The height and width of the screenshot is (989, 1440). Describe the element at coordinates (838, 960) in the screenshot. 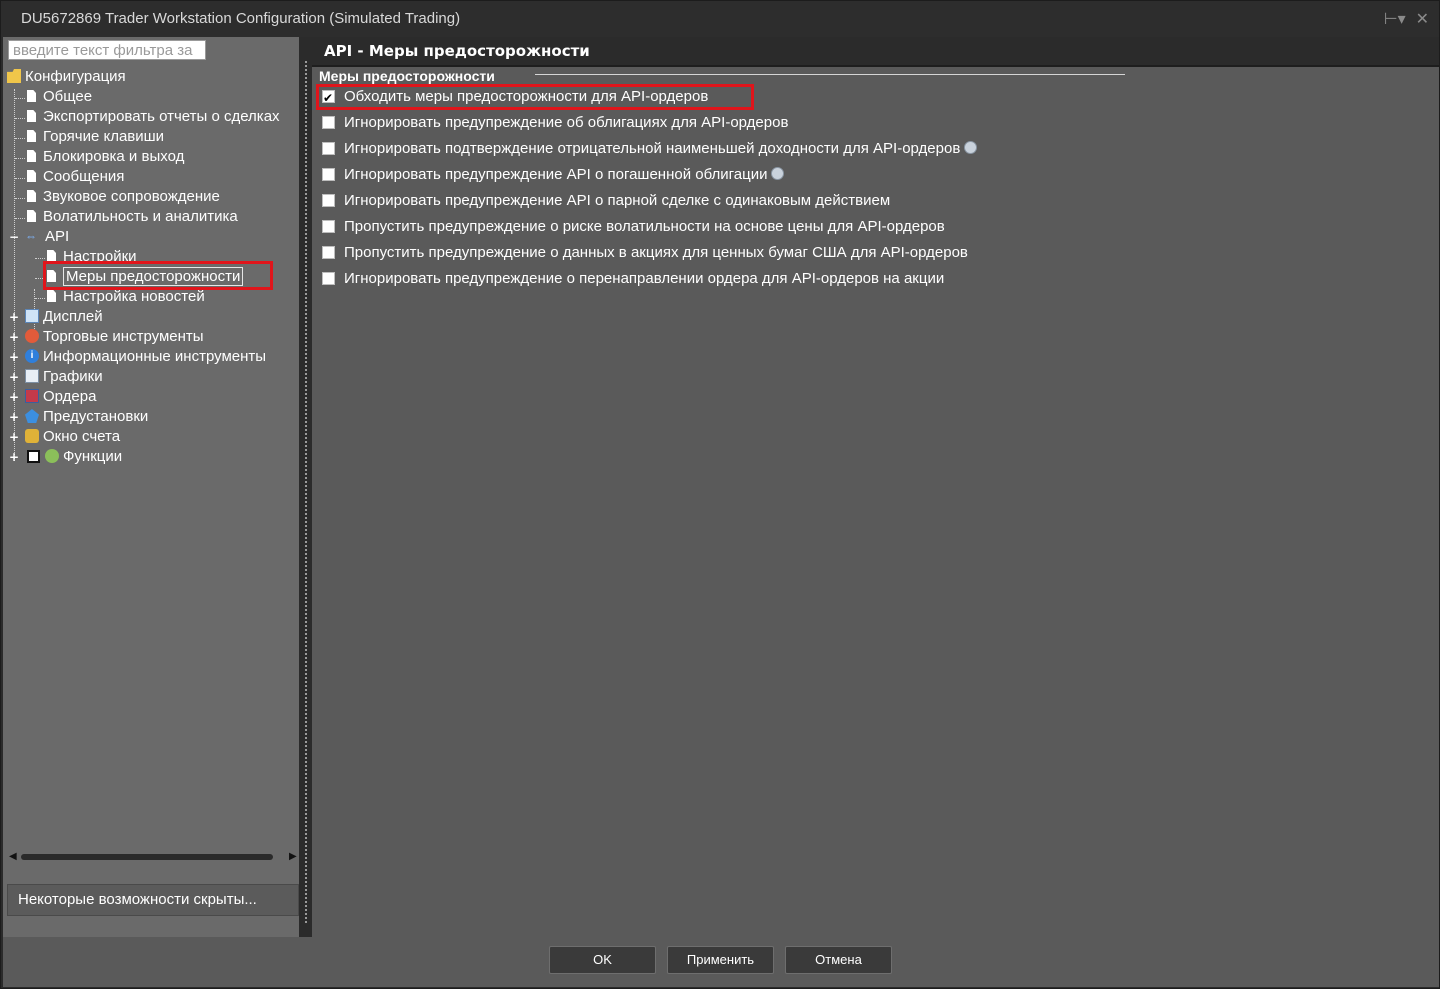

I see `cancel-button: Отмена` at that location.